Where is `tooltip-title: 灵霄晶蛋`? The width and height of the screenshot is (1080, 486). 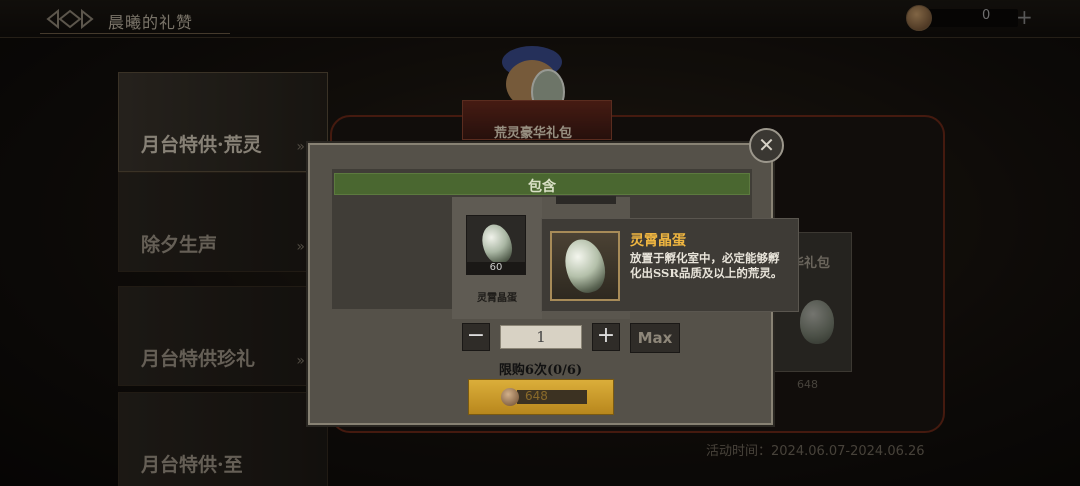 tooltip-title: 灵霄晶蛋 is located at coordinates (658, 241).